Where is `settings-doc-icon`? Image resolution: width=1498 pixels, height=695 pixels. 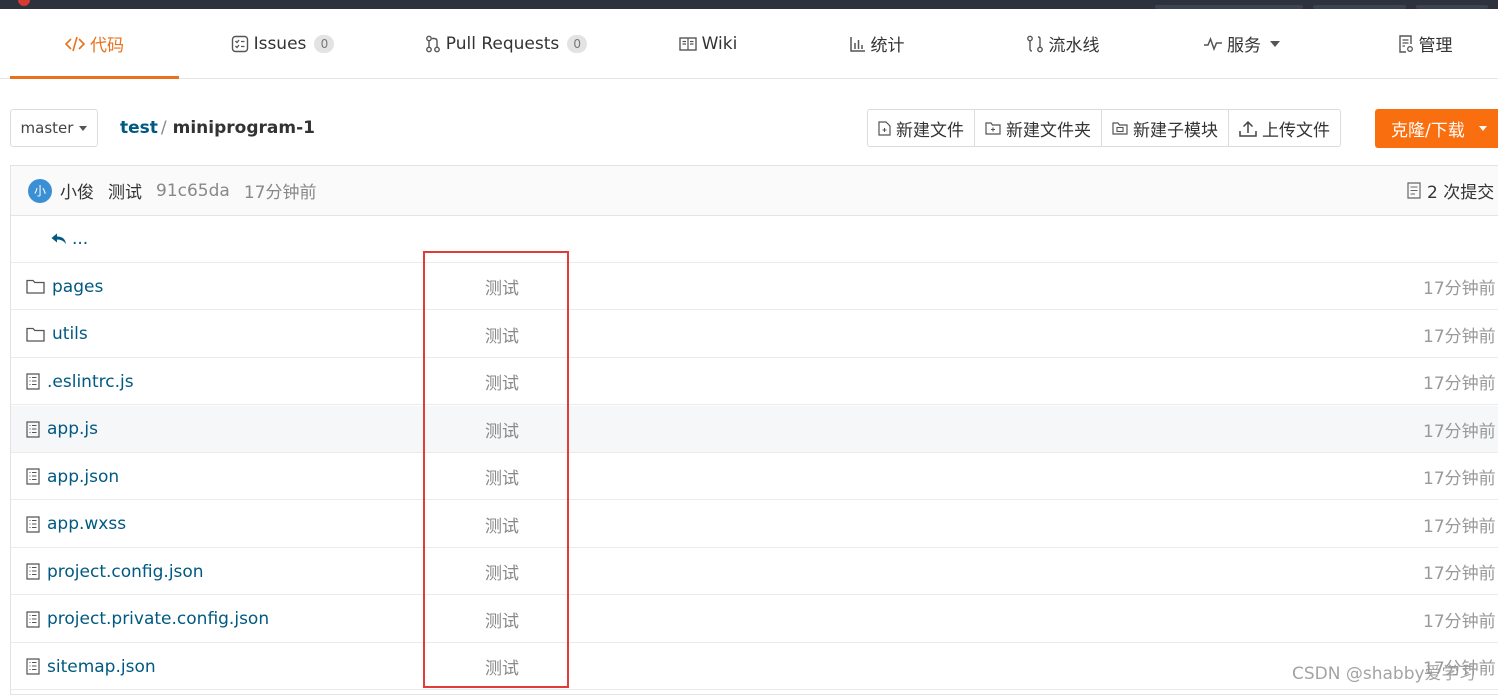 settings-doc-icon is located at coordinates (1406, 43).